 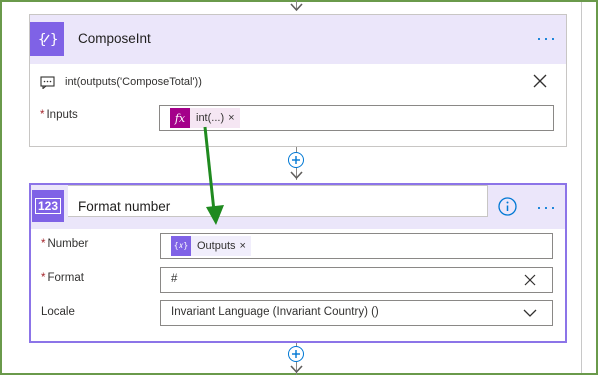 I want to click on fx-icon: fx, so click(x=180, y=118).